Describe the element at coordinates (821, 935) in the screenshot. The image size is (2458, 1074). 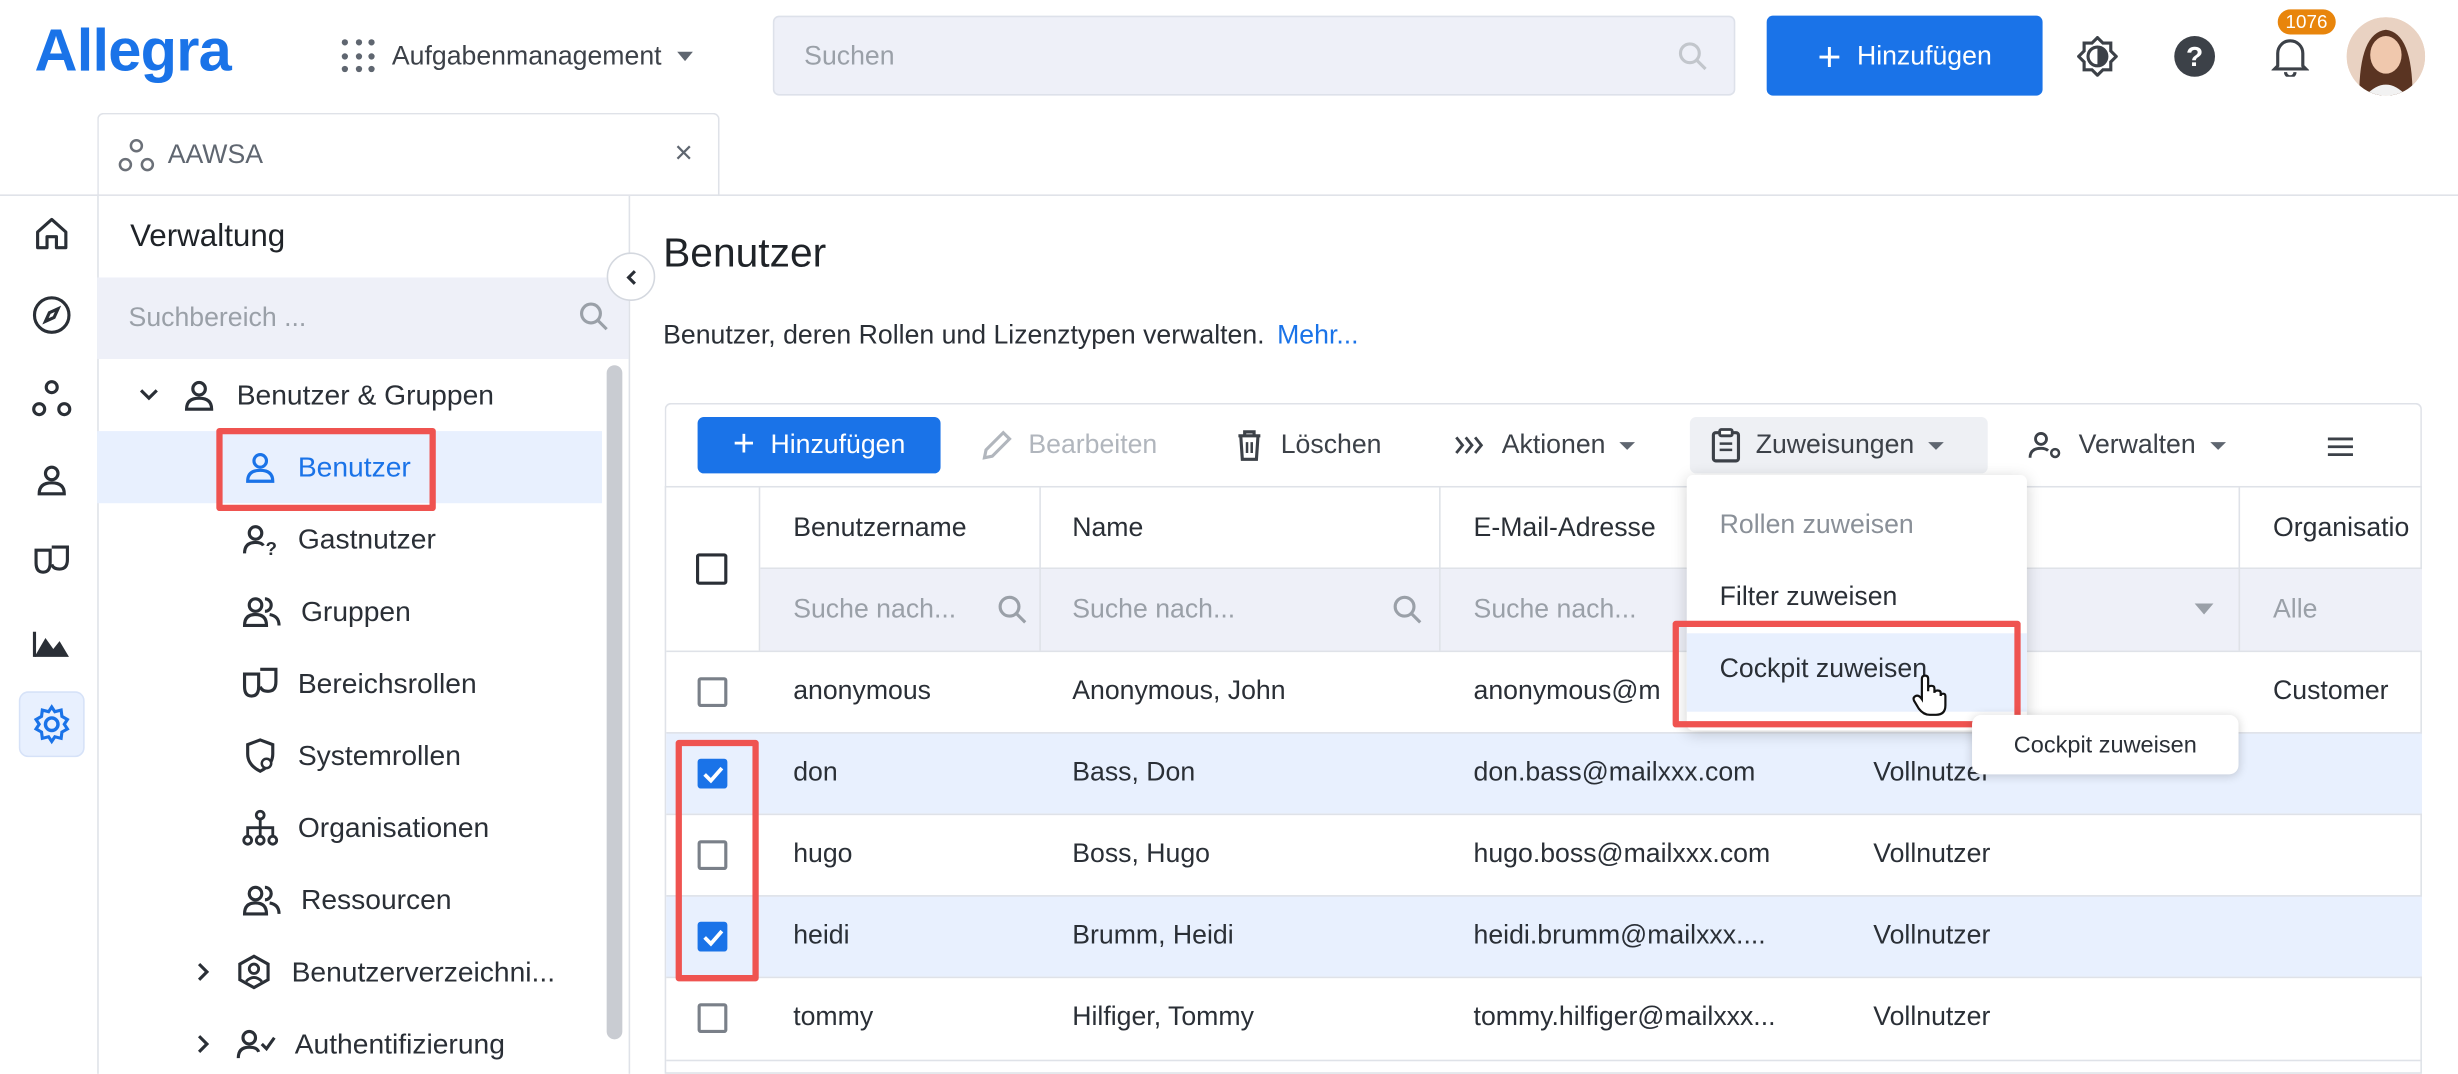
I see `cell-username: heidi` at that location.